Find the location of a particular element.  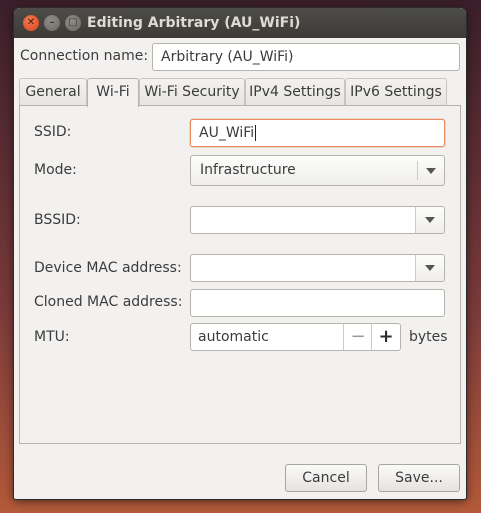

device-mac-dropdown-button is located at coordinates (429, 268).